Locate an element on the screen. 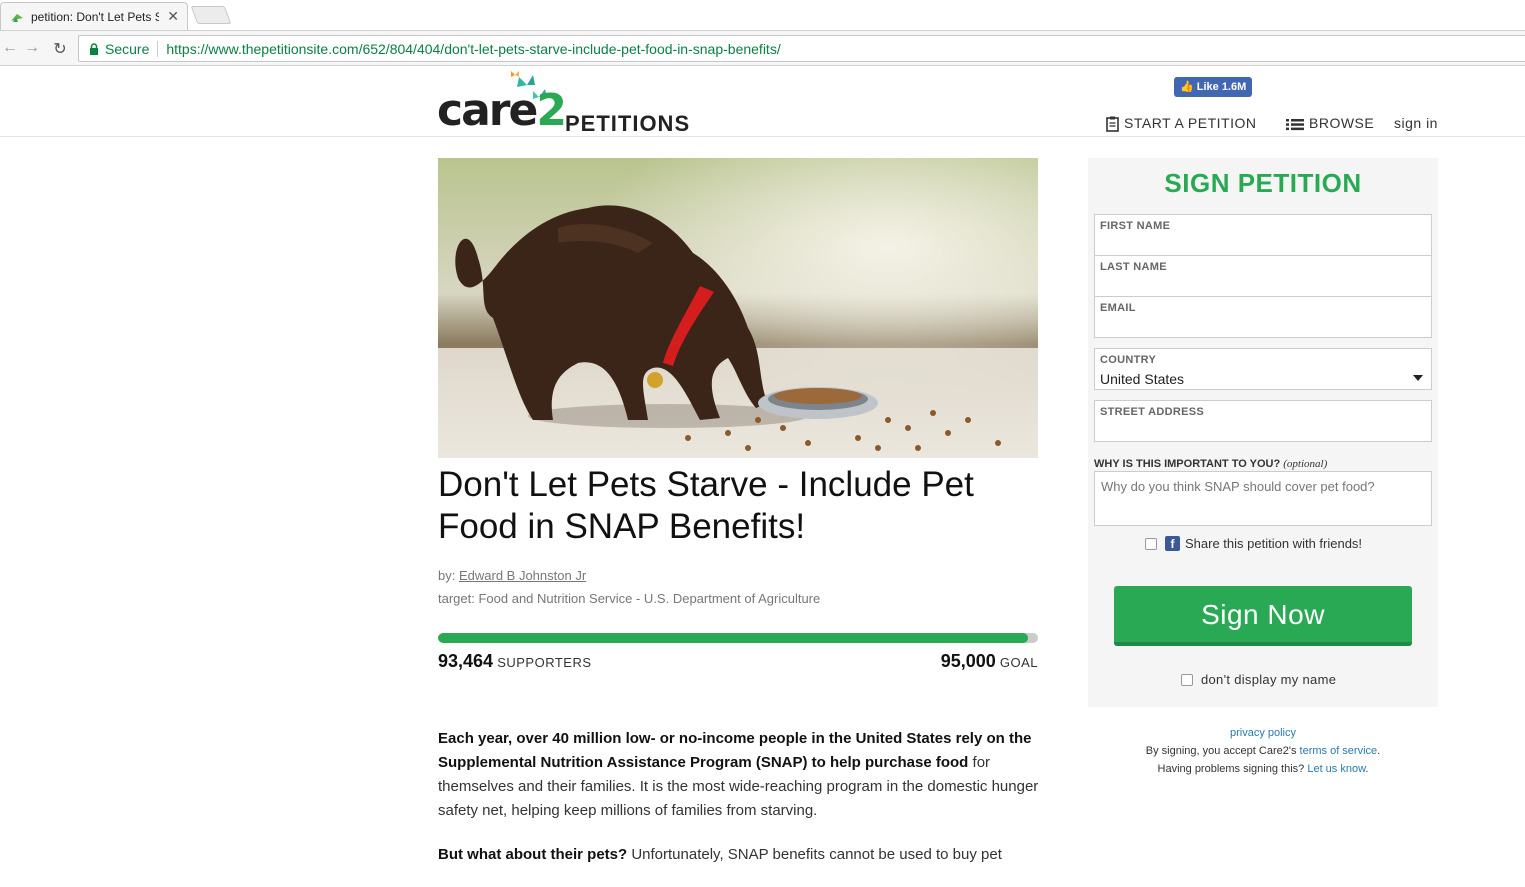  sign-petition-heading: SIGN PETITION is located at coordinates (1263, 183).